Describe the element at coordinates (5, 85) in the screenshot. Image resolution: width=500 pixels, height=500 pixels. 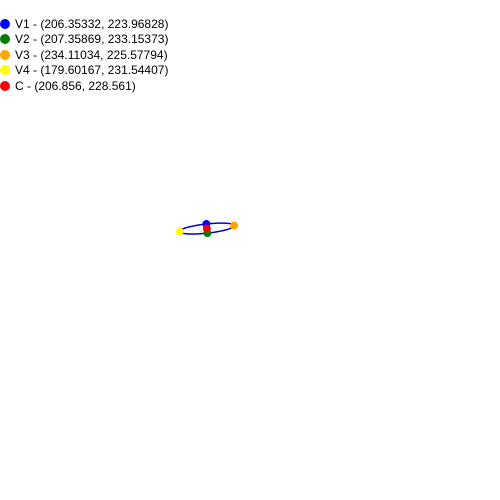
I see `center-swatch-icon` at that location.